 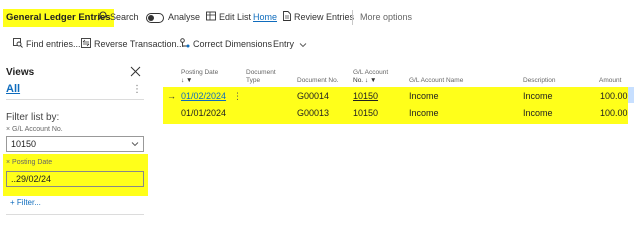 What do you see at coordinates (352, 17) in the screenshot?
I see `toolbar-divider` at bounding box center [352, 17].